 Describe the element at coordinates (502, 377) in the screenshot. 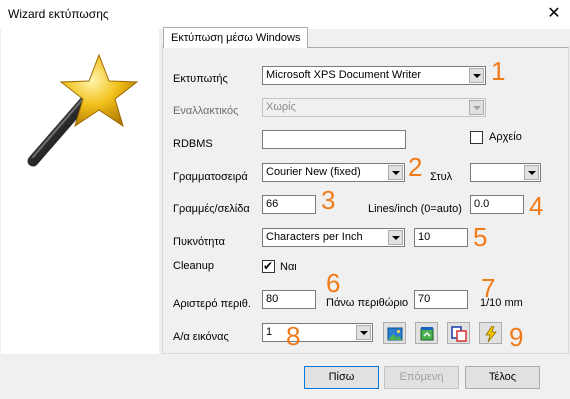

I see `finish-button: Τέλος` at that location.